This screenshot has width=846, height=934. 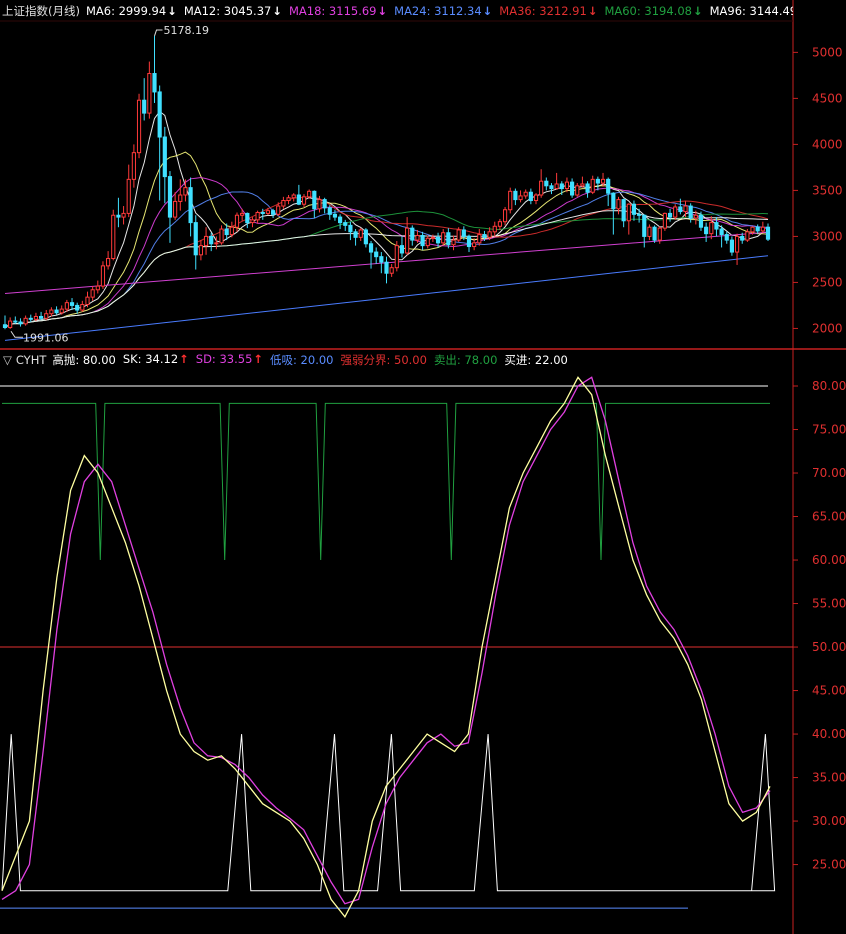 I want to click on y-tick-label: 4000, so click(x=827, y=144).